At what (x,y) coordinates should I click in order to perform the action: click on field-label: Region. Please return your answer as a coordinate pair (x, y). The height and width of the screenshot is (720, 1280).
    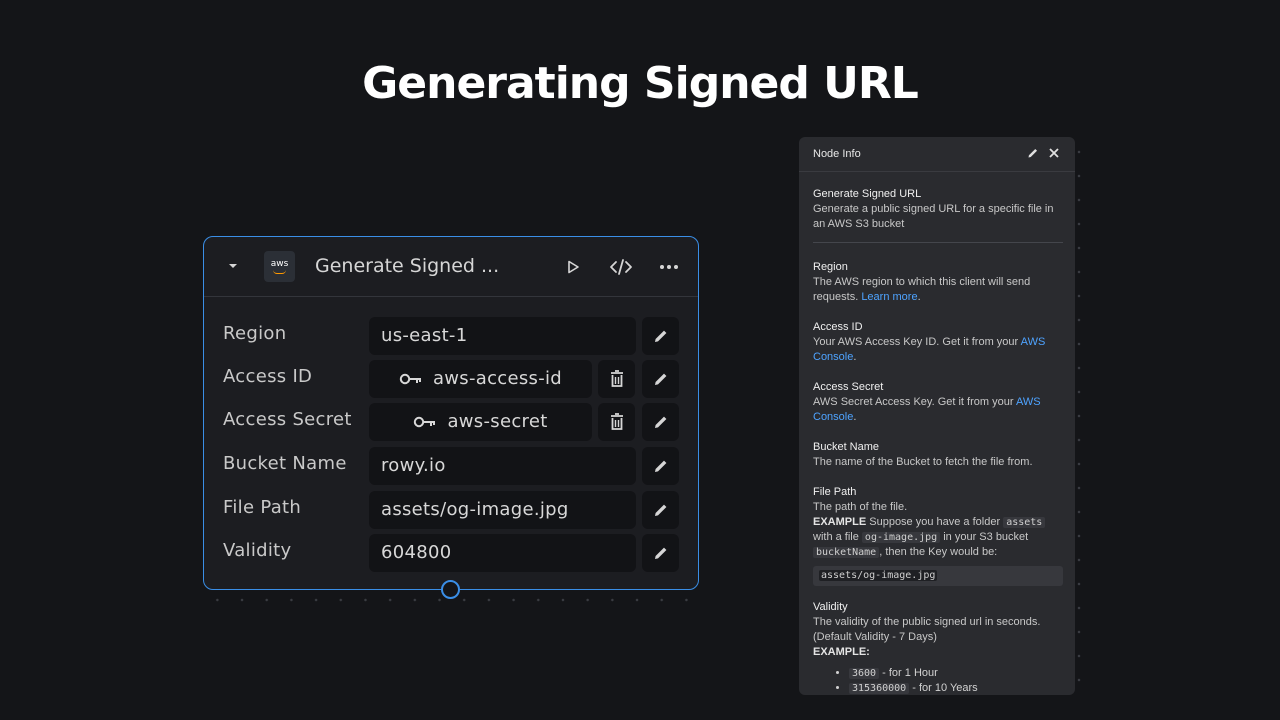
    Looking at the image, I should click on (255, 333).